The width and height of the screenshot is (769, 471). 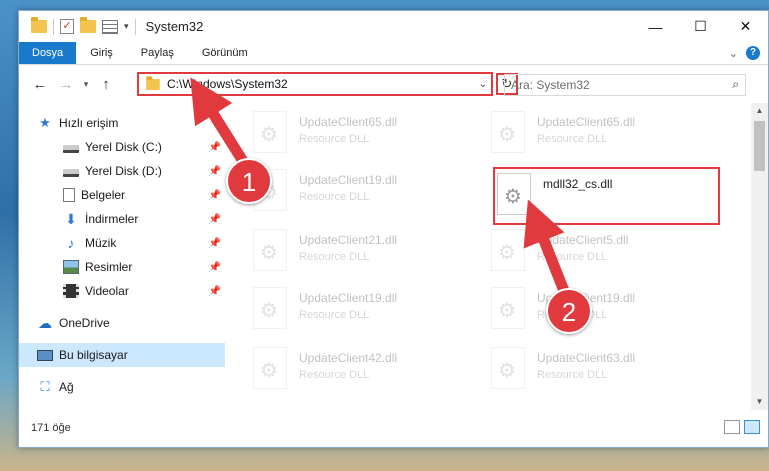 What do you see at coordinates (596, 370) in the screenshot?
I see `file-item: UpdateClient63.dll Resource DLL` at bounding box center [596, 370].